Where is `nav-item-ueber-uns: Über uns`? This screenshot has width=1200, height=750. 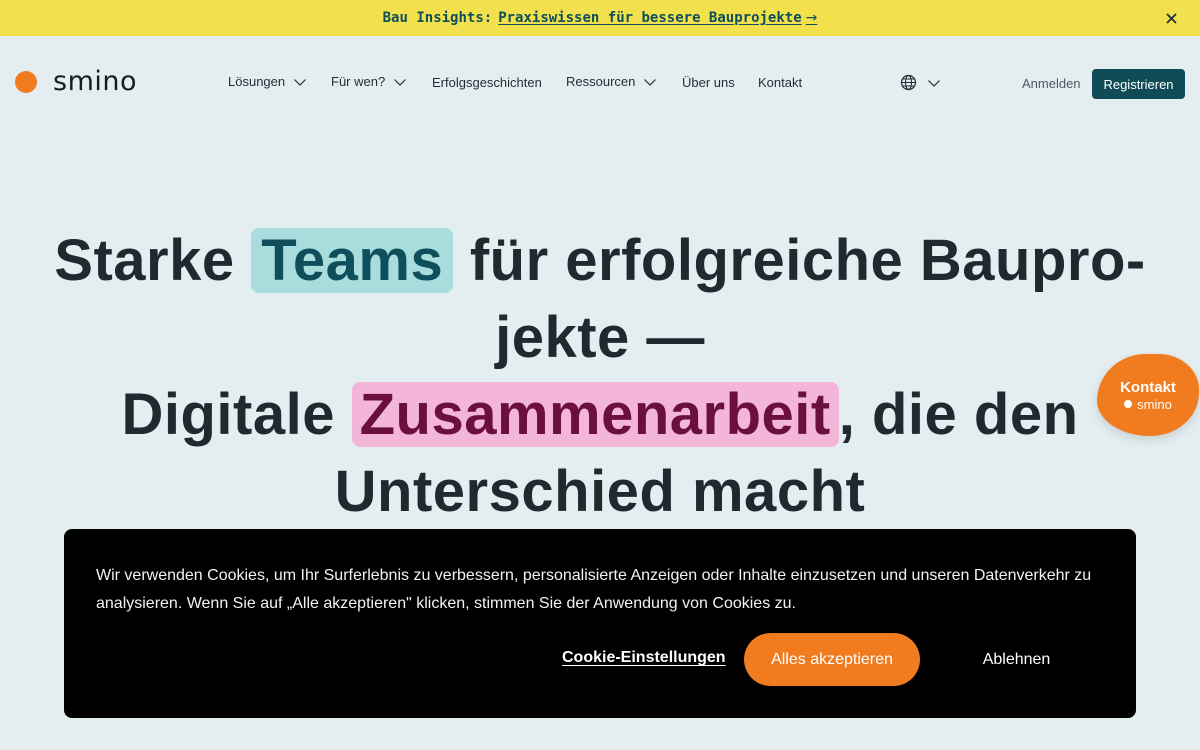 nav-item-ueber-uns: Über uns is located at coordinates (708, 82).